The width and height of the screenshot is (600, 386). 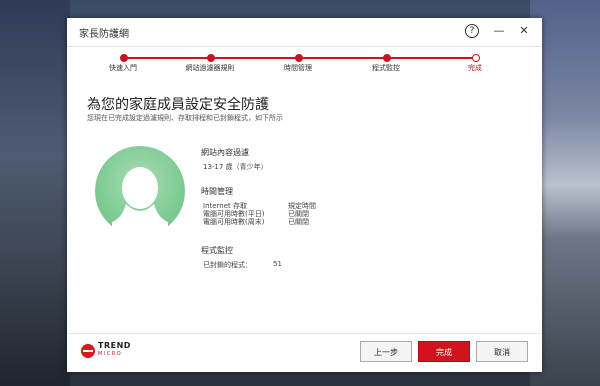 What do you see at coordinates (225, 152) in the screenshot?
I see `web-filter-heading: 網站內容過濾` at bounding box center [225, 152].